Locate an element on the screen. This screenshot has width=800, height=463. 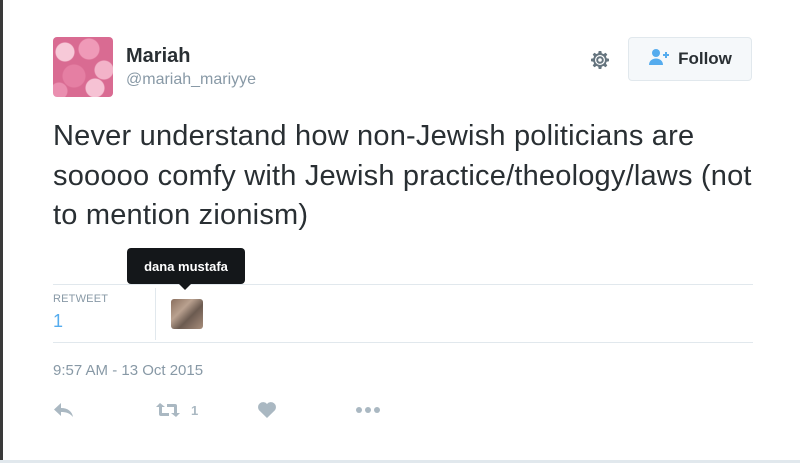
tweet-timestamp: 9:57 AM - 13 Oct 2015 is located at coordinates (128, 370).